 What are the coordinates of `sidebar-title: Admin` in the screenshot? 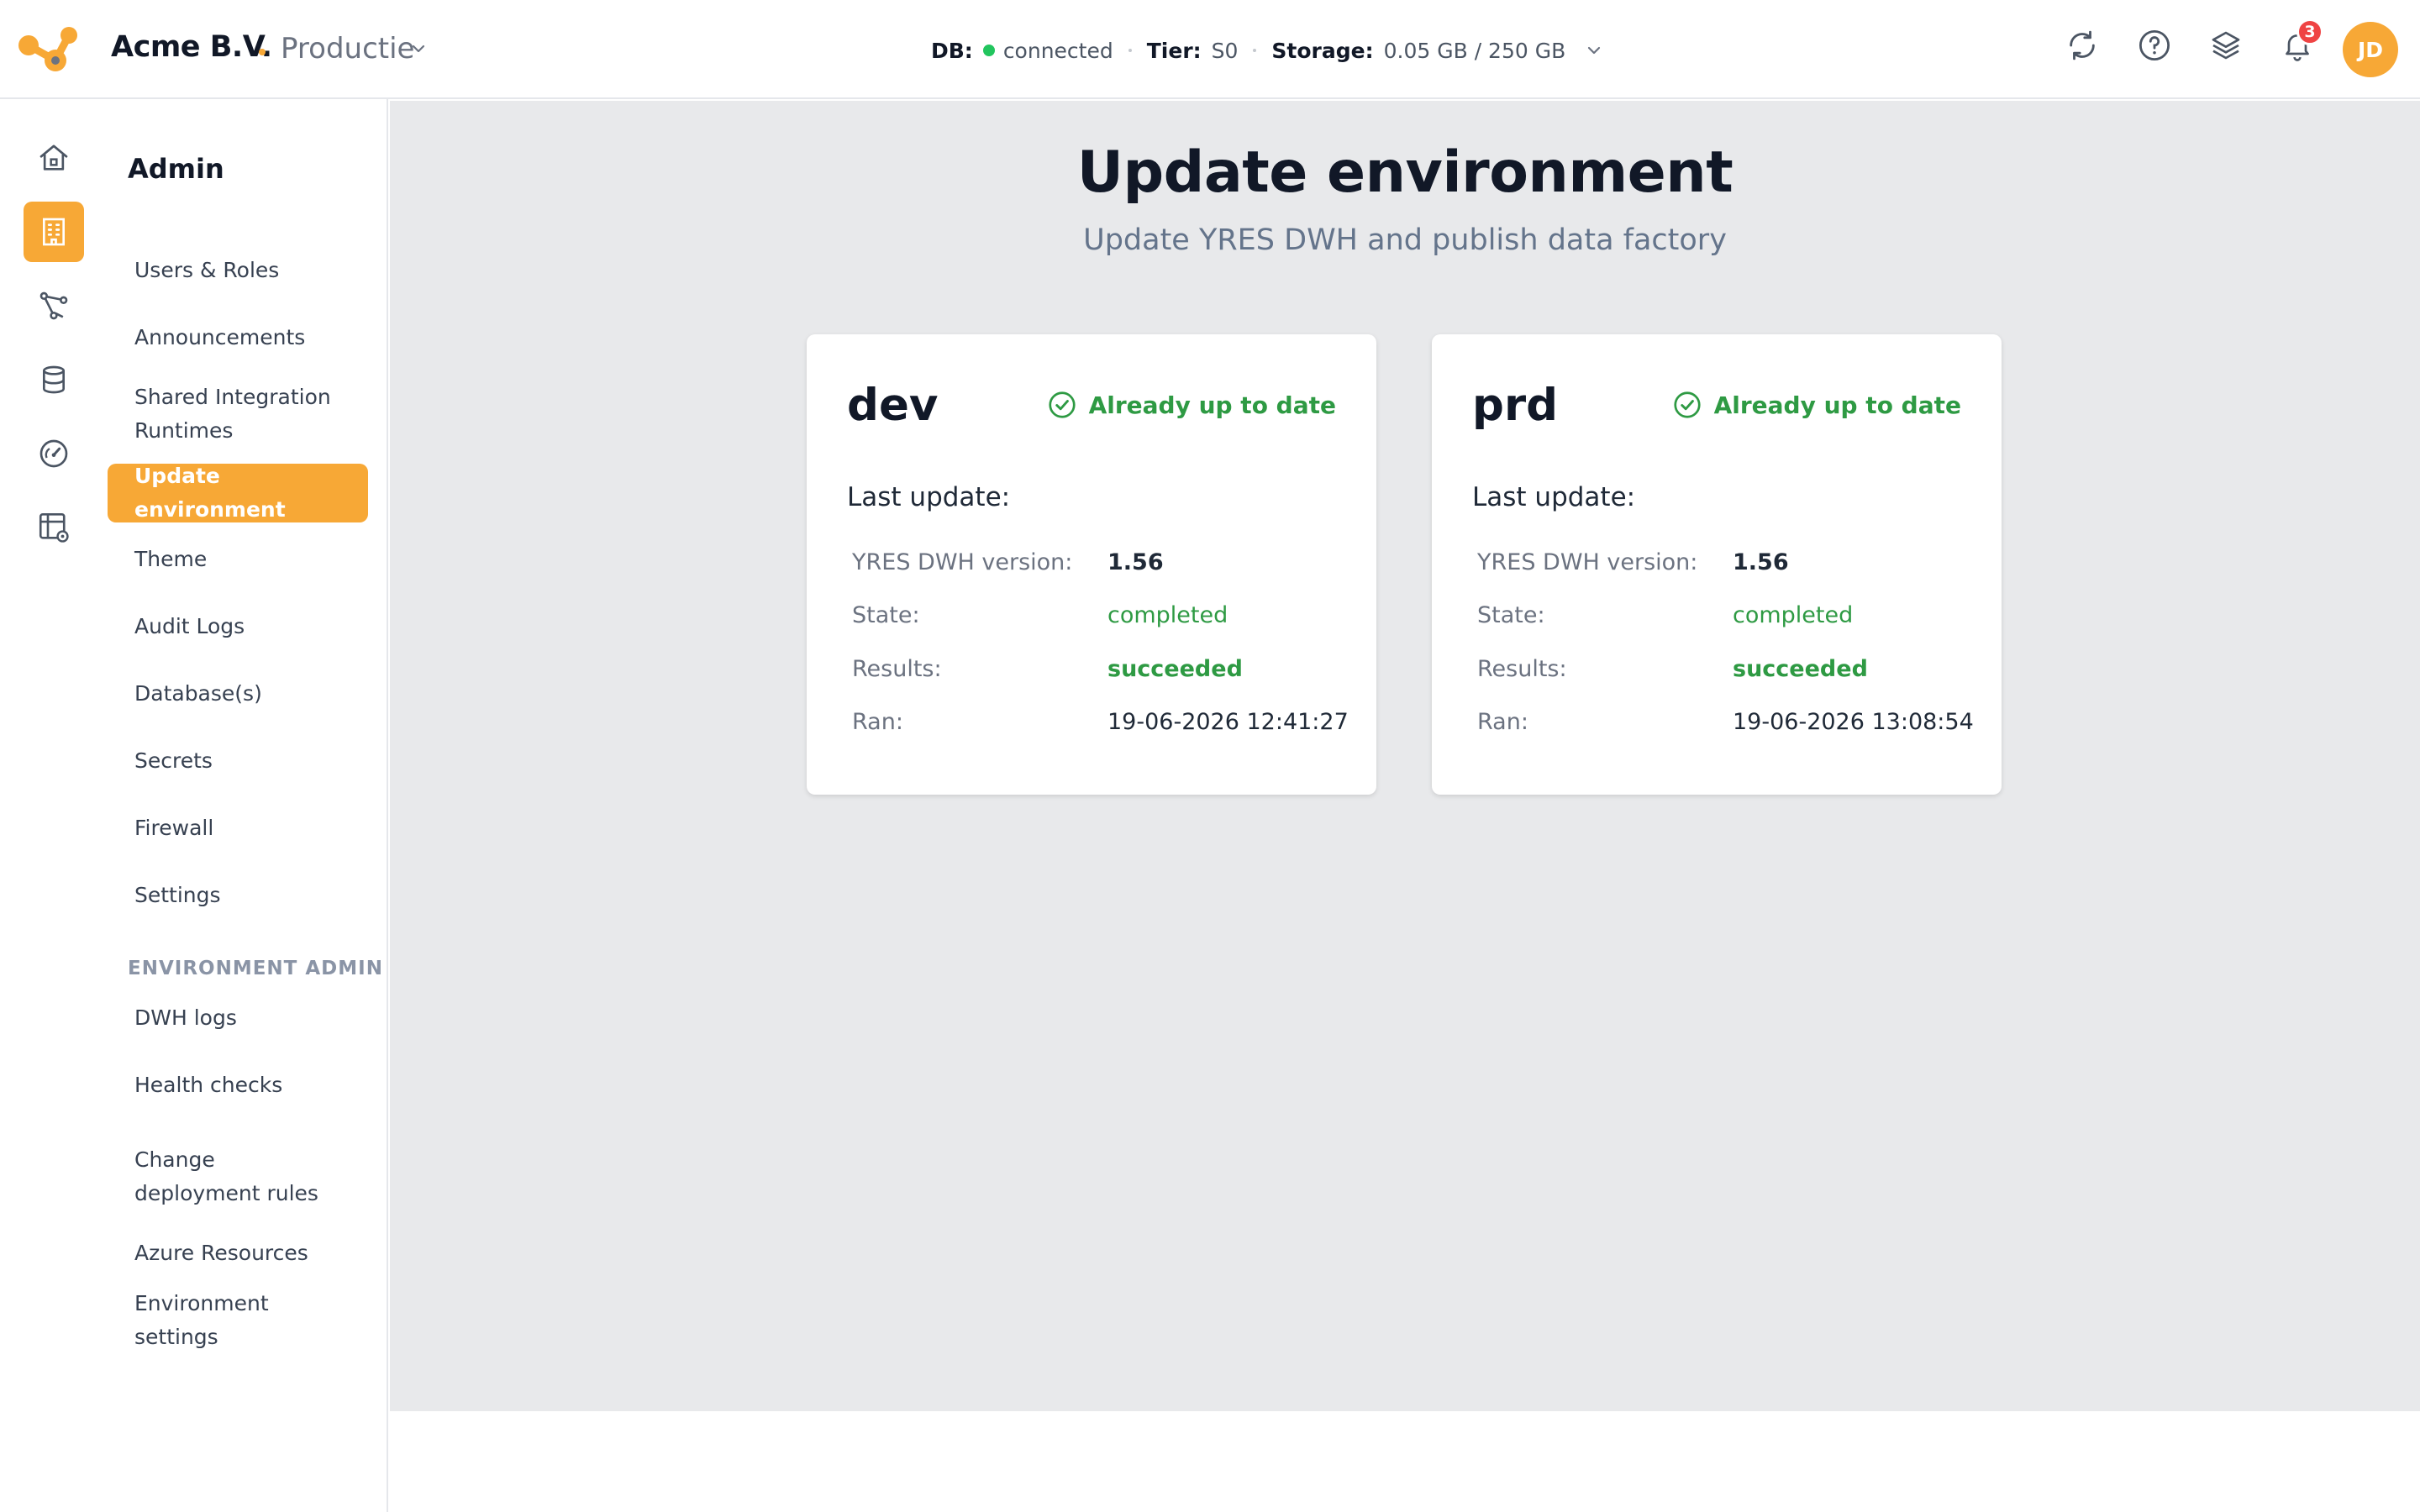 It's located at (176, 169).